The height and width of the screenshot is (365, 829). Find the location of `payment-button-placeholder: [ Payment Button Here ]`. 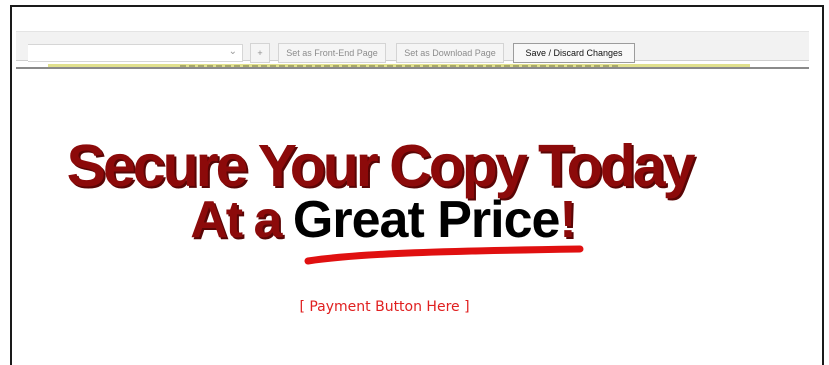

payment-button-placeholder: [ Payment Button Here ] is located at coordinates (399, 307).